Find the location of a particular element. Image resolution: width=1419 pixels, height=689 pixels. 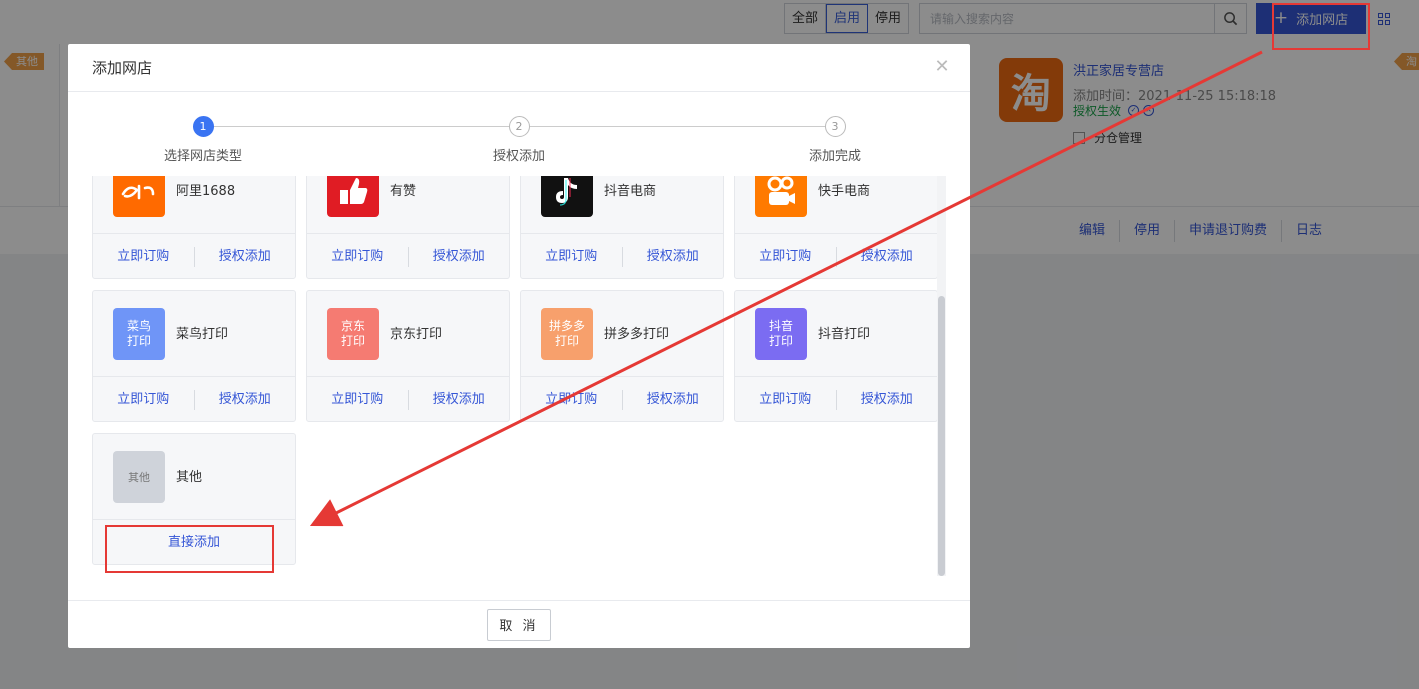

shop-type-card: 抖音电商 立即订购 授权添加 is located at coordinates (622, 227).